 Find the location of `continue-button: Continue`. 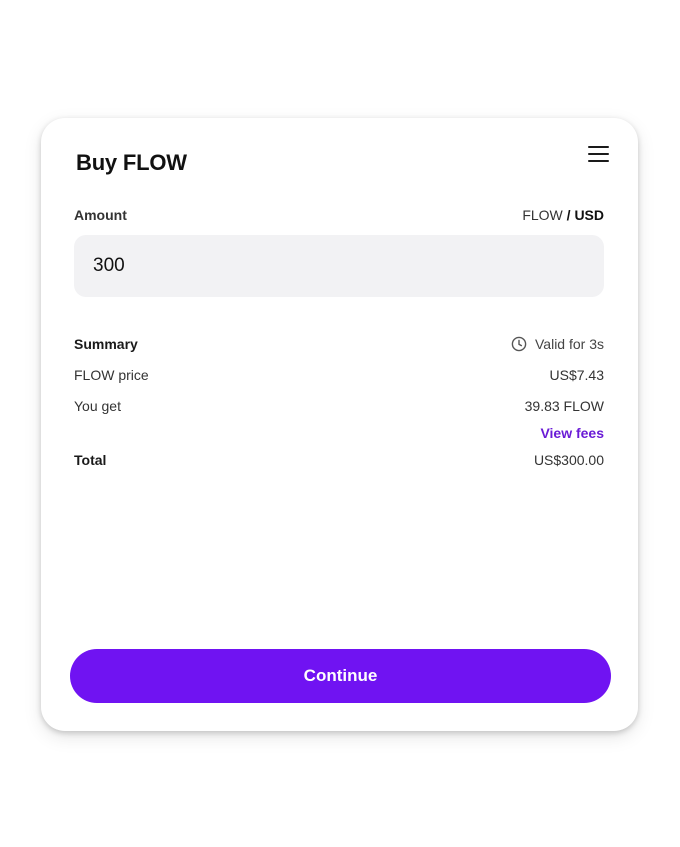

continue-button: Continue is located at coordinates (340, 676).